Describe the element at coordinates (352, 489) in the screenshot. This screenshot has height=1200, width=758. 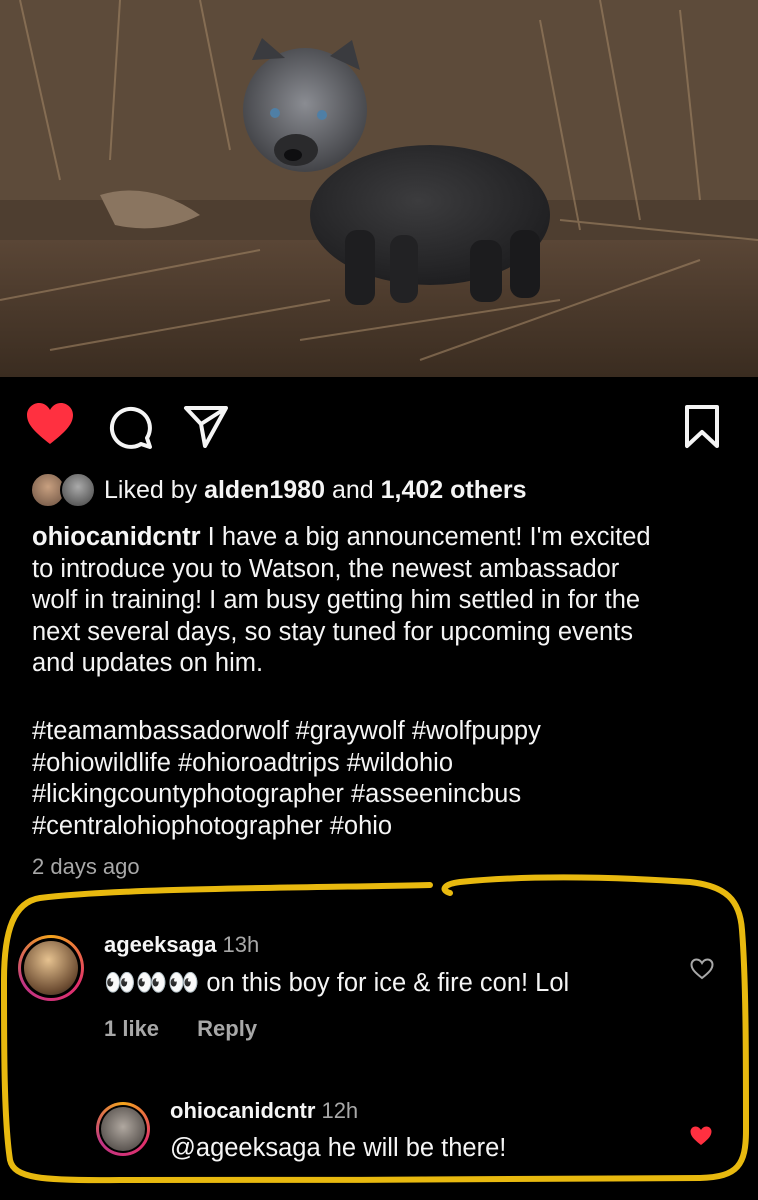
I see `liked-by-mid: and` at that location.